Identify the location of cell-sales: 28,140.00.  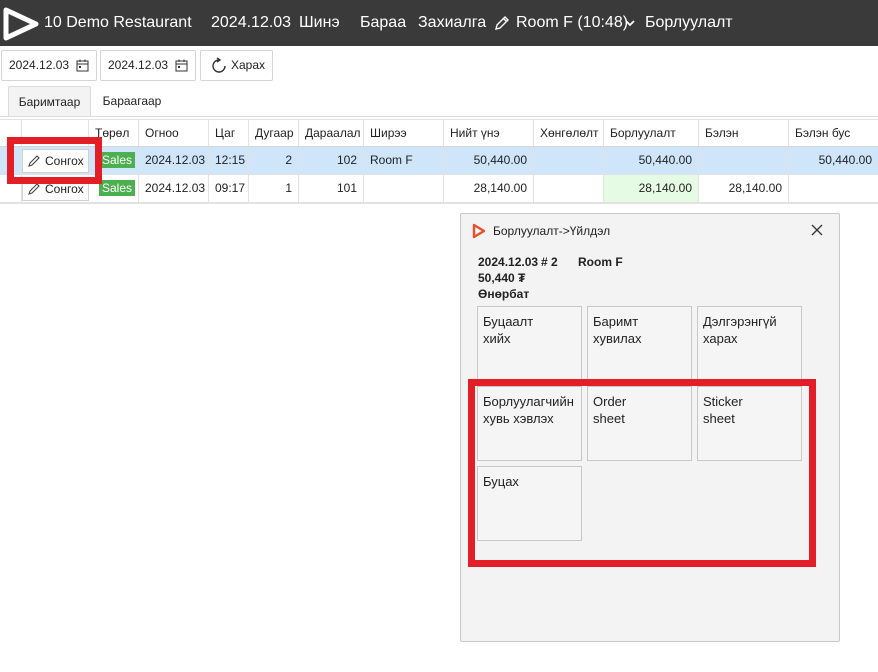
(651, 188).